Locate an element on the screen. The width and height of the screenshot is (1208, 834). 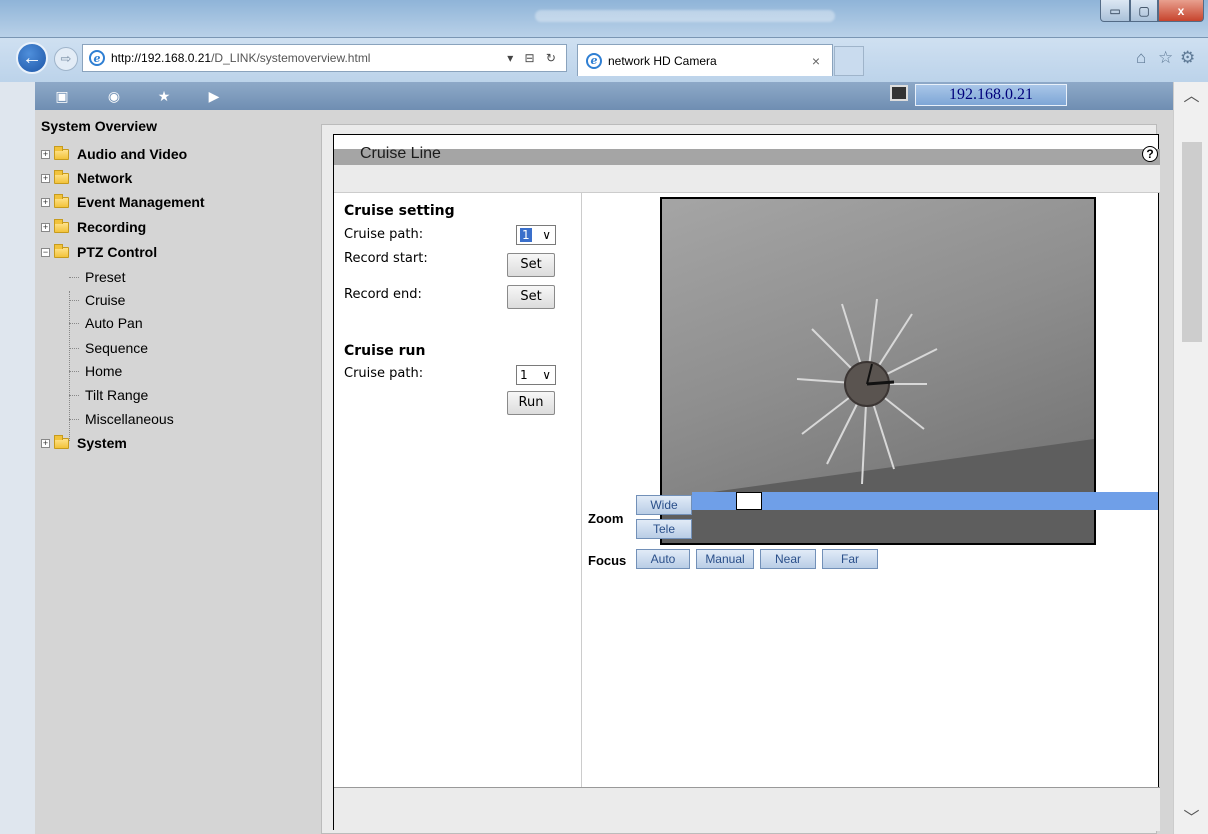
address-tools-icon: ▾ ⊟ ↻ is located at coordinates (533, 58).